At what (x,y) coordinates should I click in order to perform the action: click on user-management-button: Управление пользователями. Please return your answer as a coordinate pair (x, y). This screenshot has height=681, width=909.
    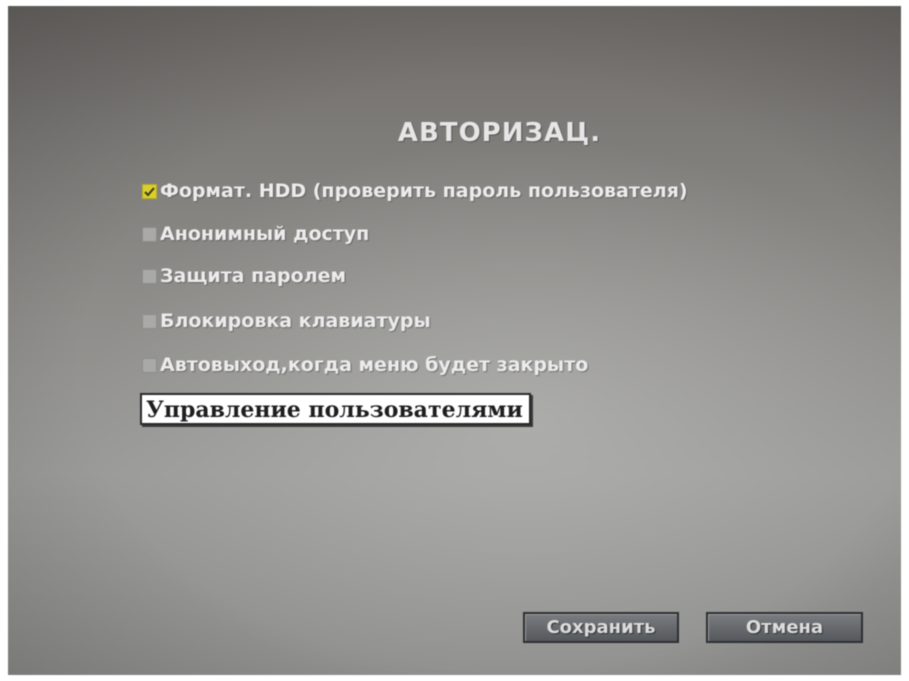
    Looking at the image, I should click on (335, 409).